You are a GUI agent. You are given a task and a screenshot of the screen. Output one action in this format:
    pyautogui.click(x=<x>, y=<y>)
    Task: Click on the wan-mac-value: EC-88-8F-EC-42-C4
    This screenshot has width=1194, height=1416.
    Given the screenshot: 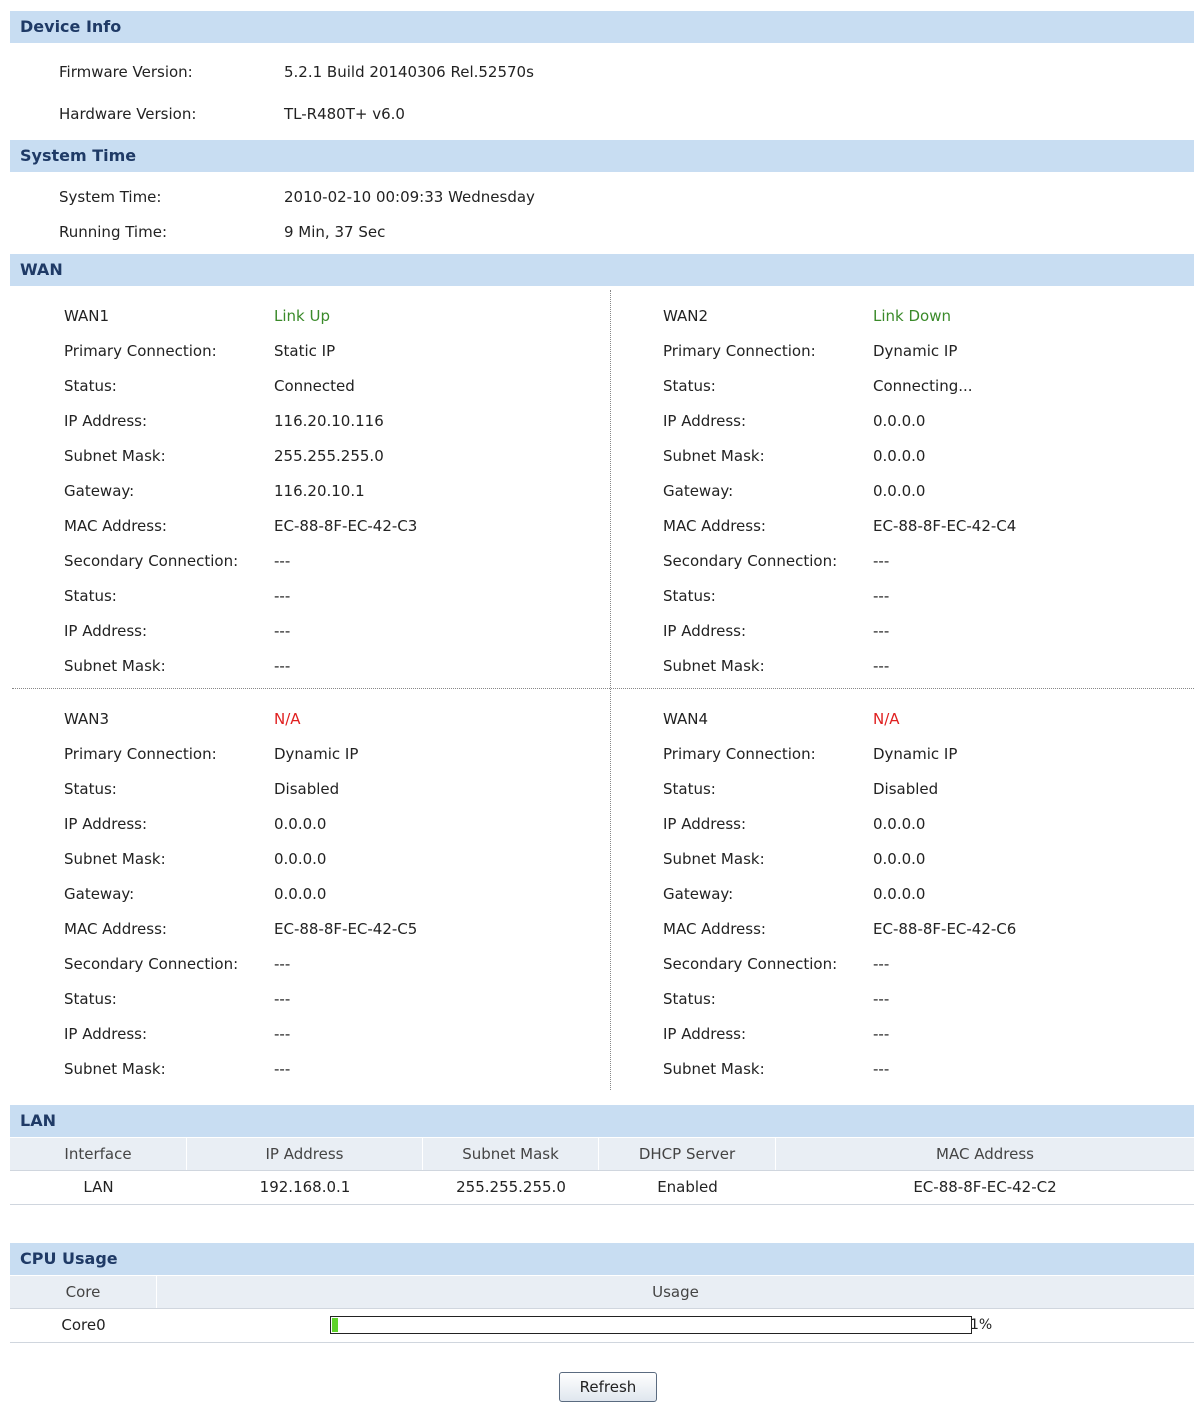 What is the action you would take?
    pyautogui.click(x=945, y=526)
    